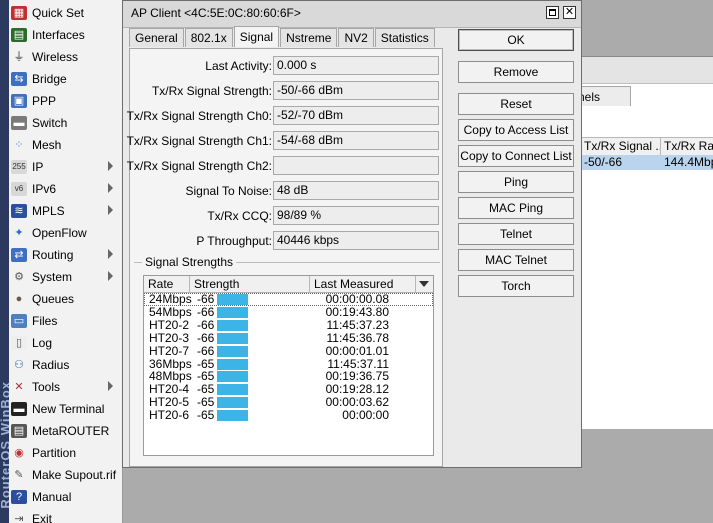 This screenshot has width=713, height=523. Describe the element at coordinates (309, 37) in the screenshot. I see `tab-nstreme: Nstreme` at that location.